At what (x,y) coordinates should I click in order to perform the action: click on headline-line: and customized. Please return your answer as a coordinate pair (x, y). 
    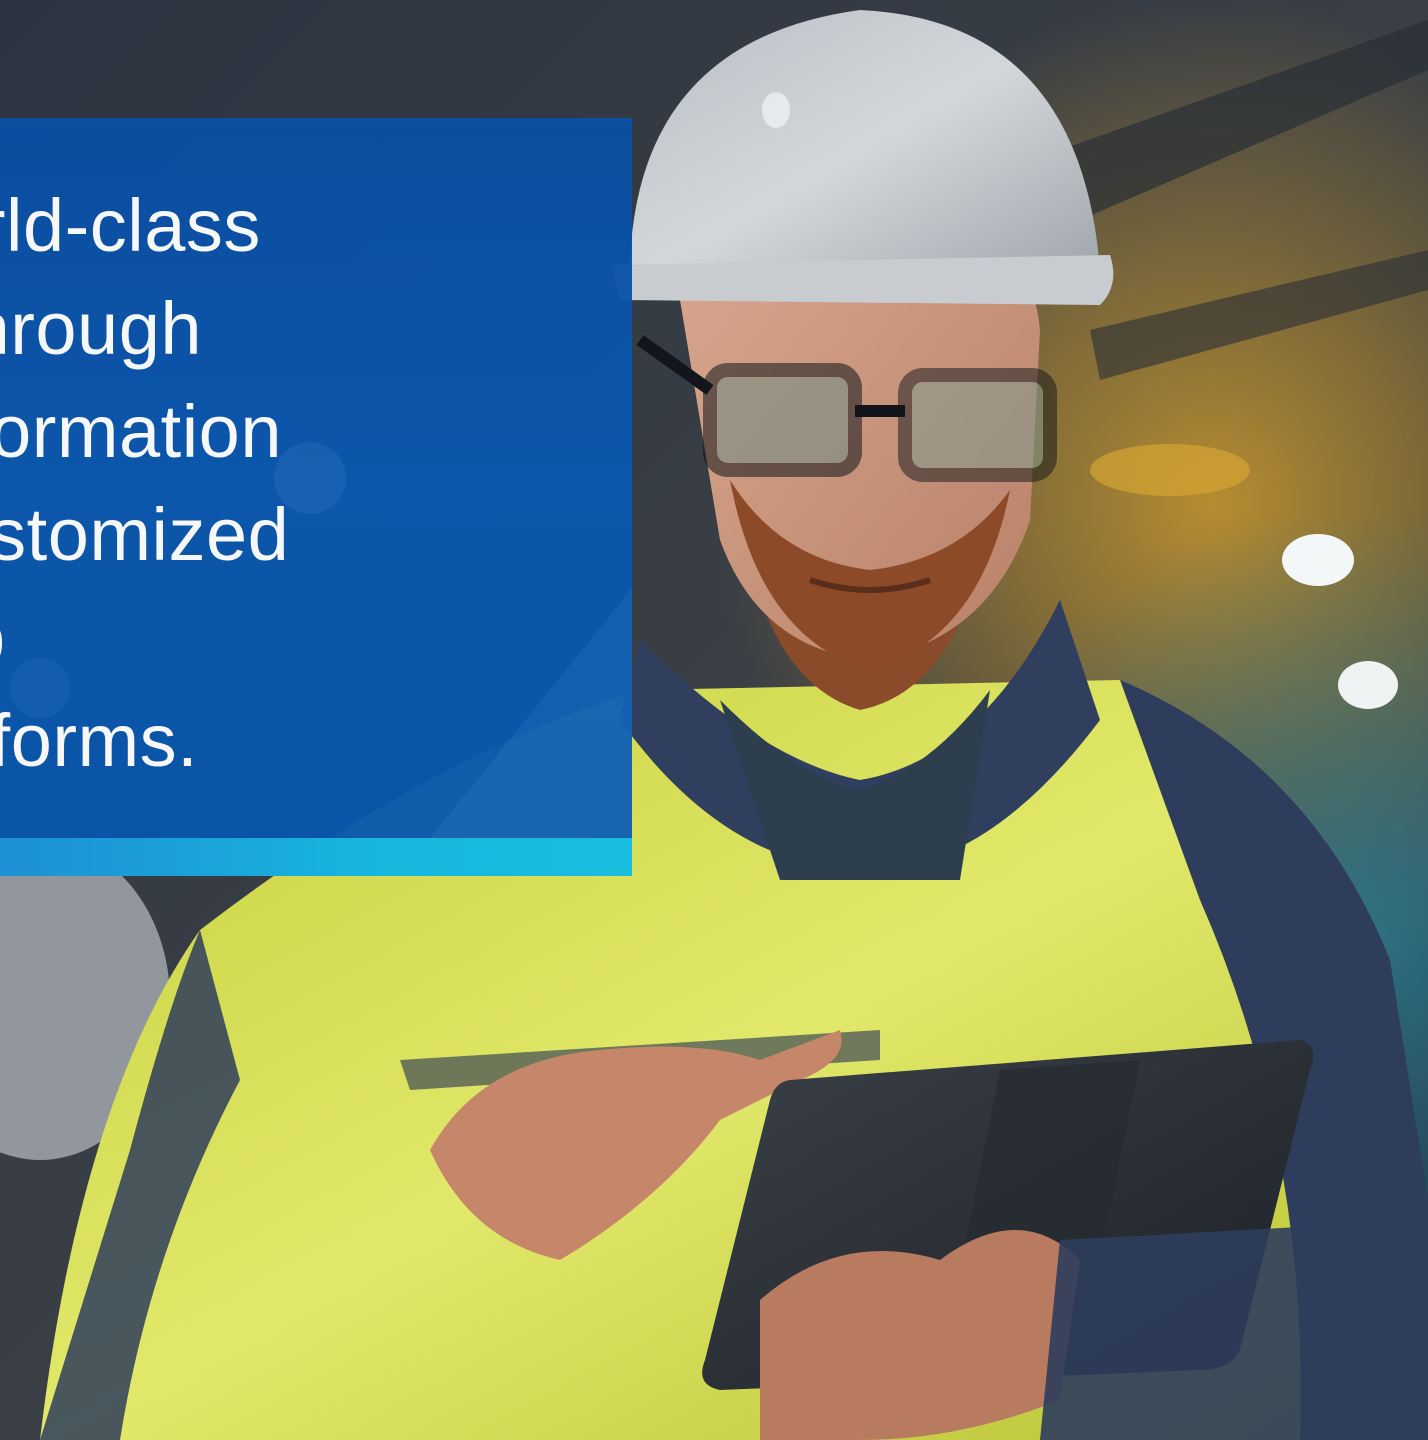
    Looking at the image, I should click on (145, 534).